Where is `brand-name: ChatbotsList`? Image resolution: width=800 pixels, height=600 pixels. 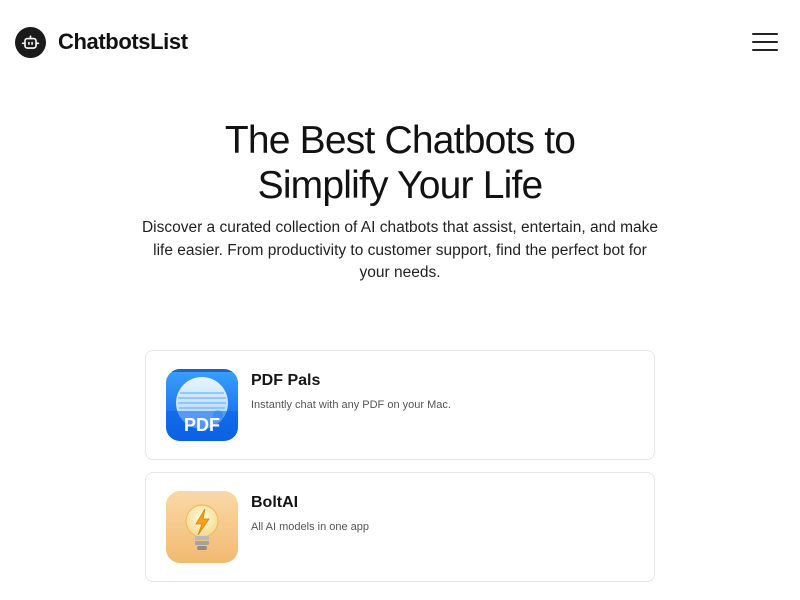
brand-name: ChatbotsList is located at coordinates (123, 41).